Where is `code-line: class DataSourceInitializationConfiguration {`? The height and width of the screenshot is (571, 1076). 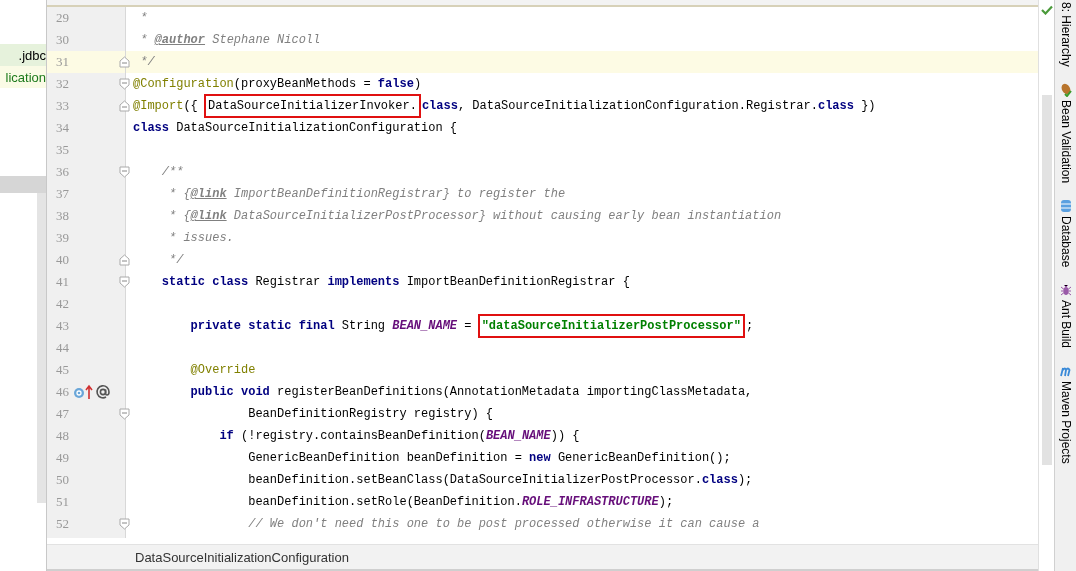 code-line: class DataSourceInitializationConfiguration { is located at coordinates (295, 128).